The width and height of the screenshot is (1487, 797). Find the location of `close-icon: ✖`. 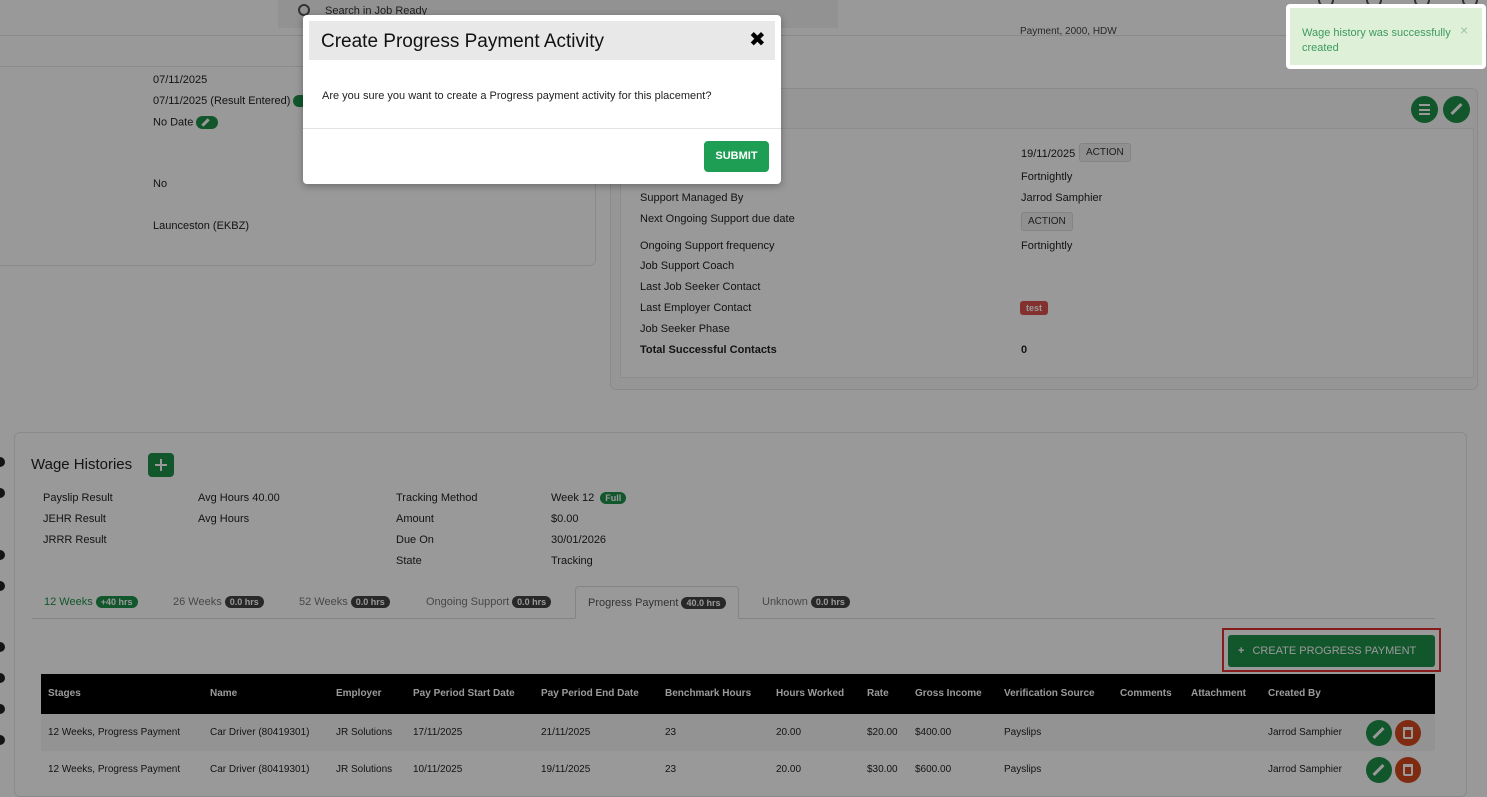

close-icon: ✖ is located at coordinates (757, 39).